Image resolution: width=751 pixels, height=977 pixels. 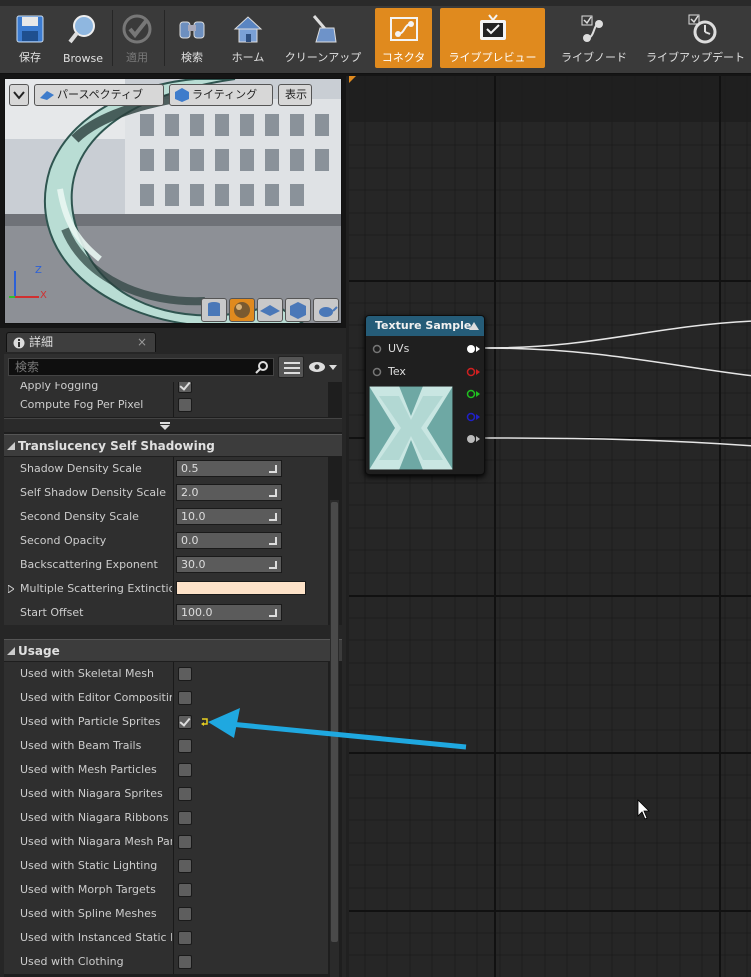 I want to click on self-shadow-density-scale-field: 2.0, so click(x=229, y=492).